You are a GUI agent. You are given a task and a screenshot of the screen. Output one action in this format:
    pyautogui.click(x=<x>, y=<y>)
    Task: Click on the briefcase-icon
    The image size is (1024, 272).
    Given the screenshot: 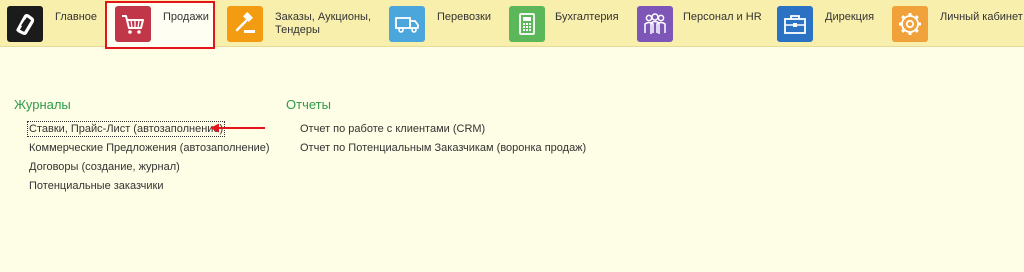 What is the action you would take?
    pyautogui.click(x=795, y=24)
    